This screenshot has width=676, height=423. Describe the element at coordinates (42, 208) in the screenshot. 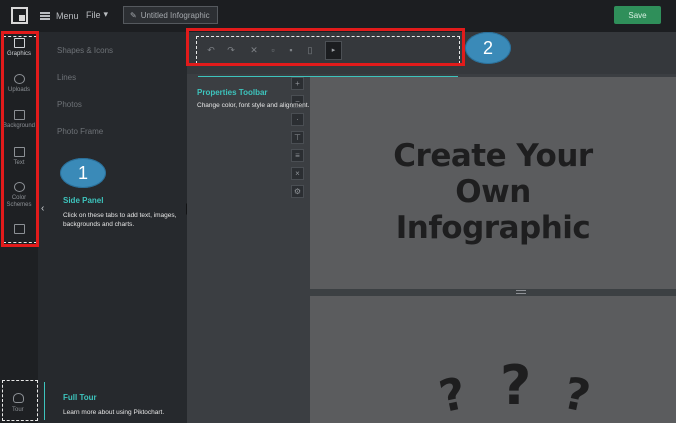

I see `chevron-left-icon: ‹` at that location.